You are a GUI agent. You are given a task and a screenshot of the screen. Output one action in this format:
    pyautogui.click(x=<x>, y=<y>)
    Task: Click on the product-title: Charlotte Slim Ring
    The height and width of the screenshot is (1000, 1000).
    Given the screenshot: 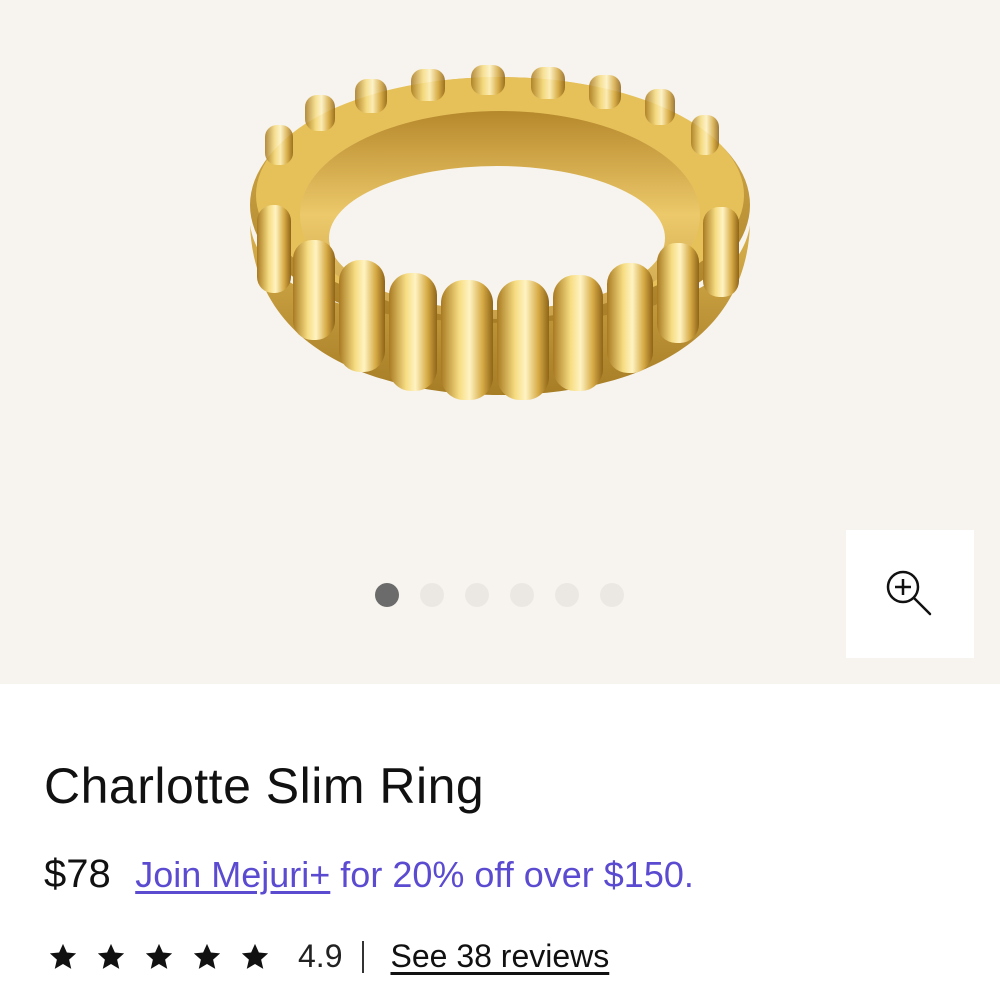 What is the action you would take?
    pyautogui.click(x=264, y=786)
    